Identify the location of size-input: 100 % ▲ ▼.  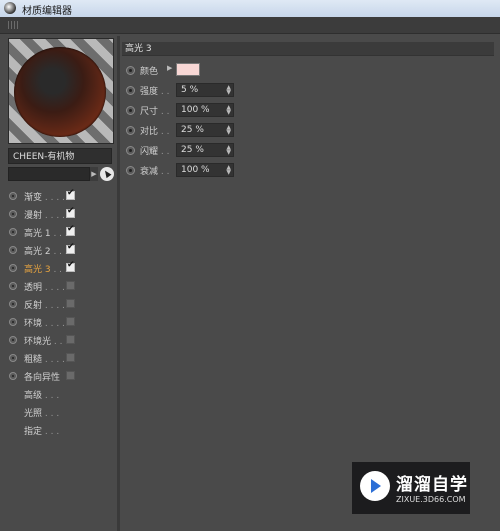
(205, 110).